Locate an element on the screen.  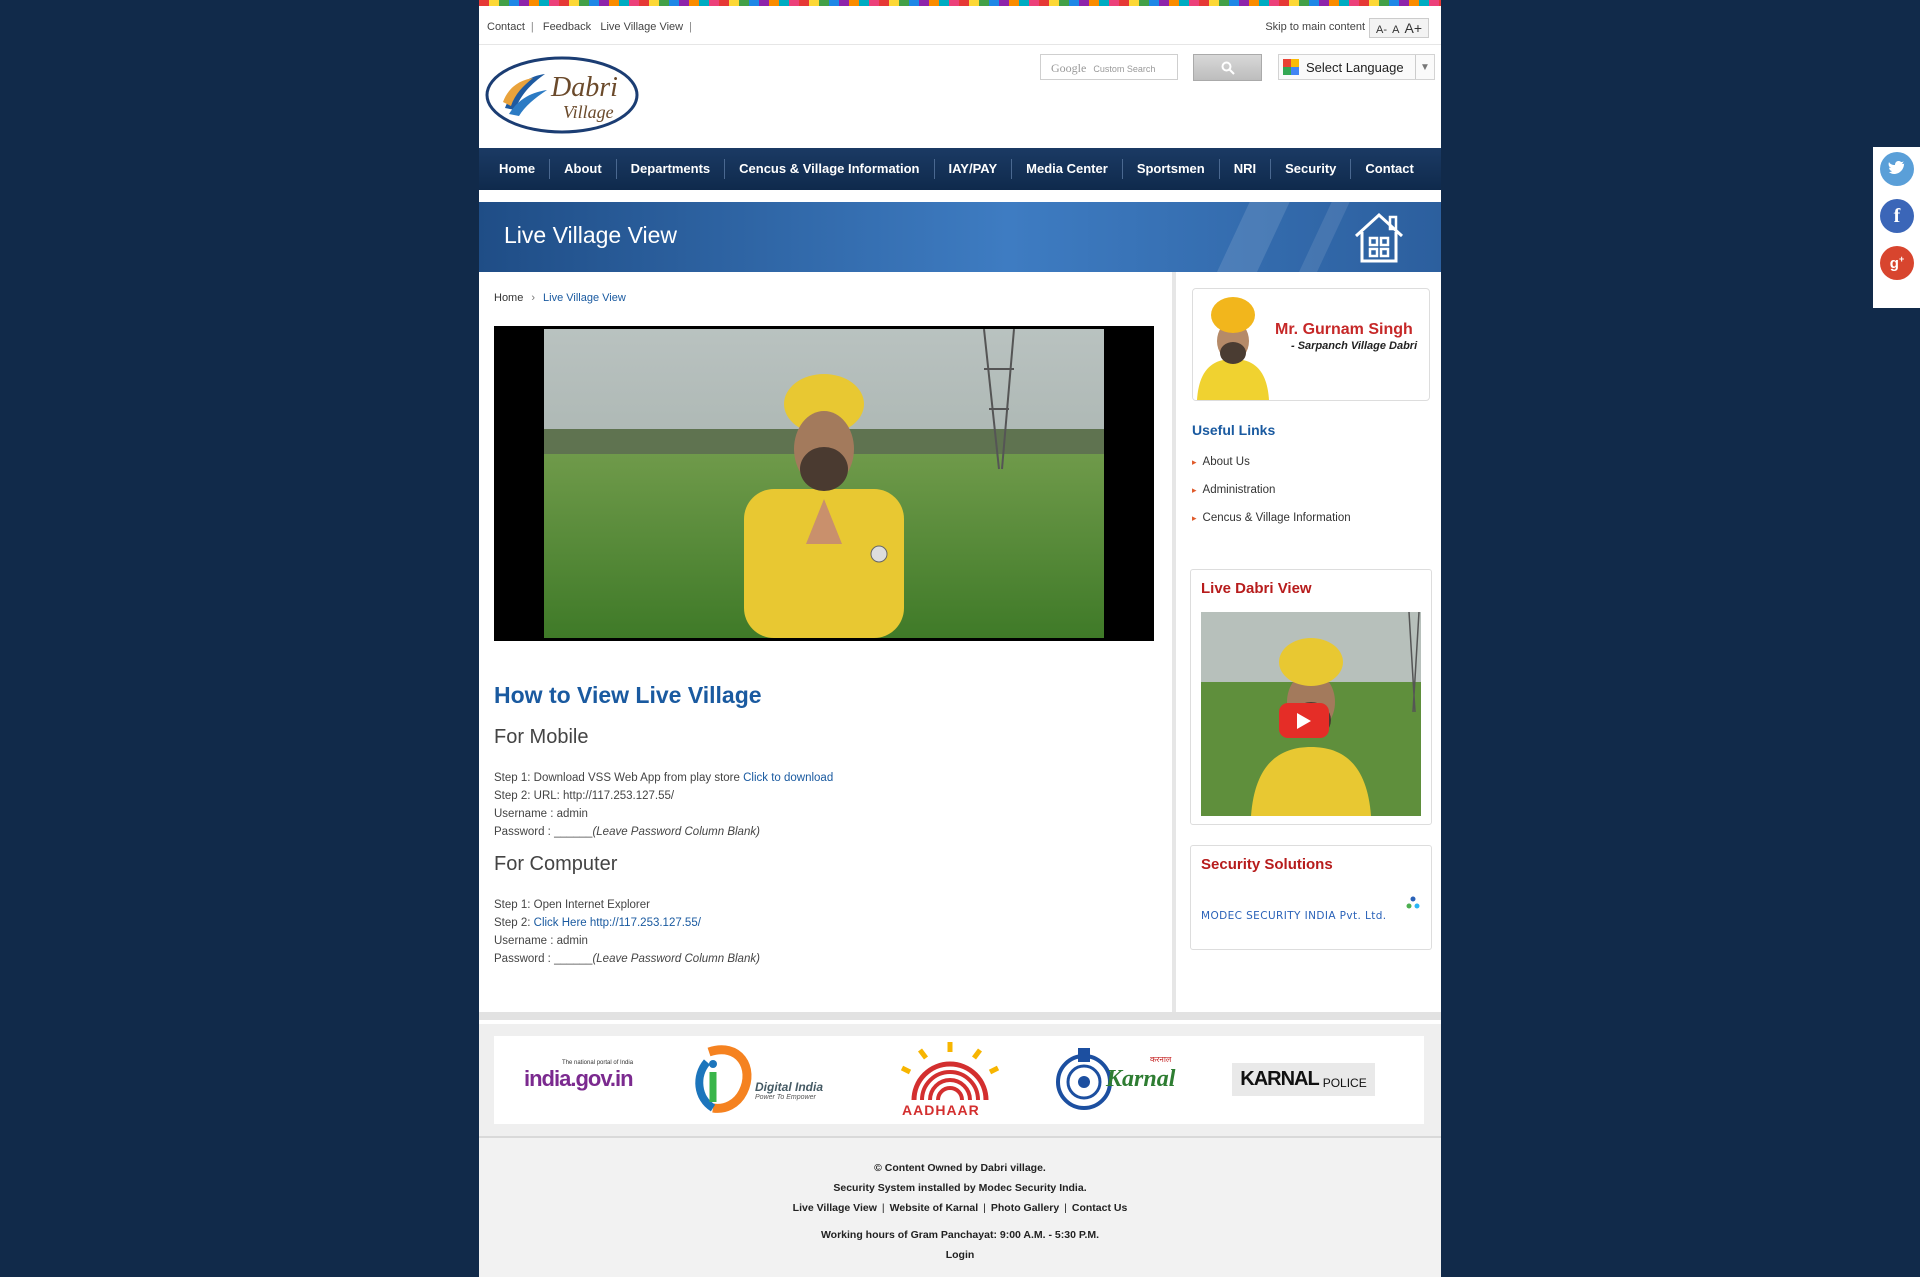
list-item: ▸ Cencus & Village Information is located at coordinates (1271, 526).